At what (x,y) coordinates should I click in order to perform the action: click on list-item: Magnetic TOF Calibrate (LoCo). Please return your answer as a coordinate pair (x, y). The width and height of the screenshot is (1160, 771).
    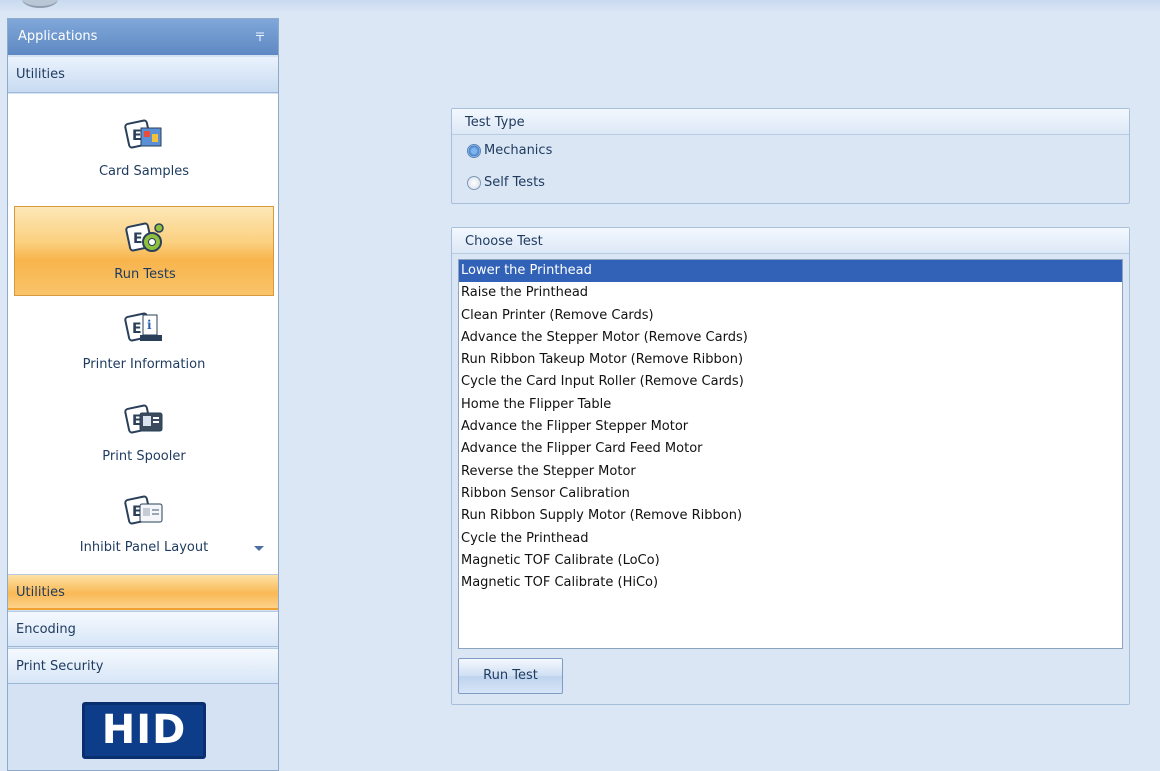
    Looking at the image, I should click on (790, 561).